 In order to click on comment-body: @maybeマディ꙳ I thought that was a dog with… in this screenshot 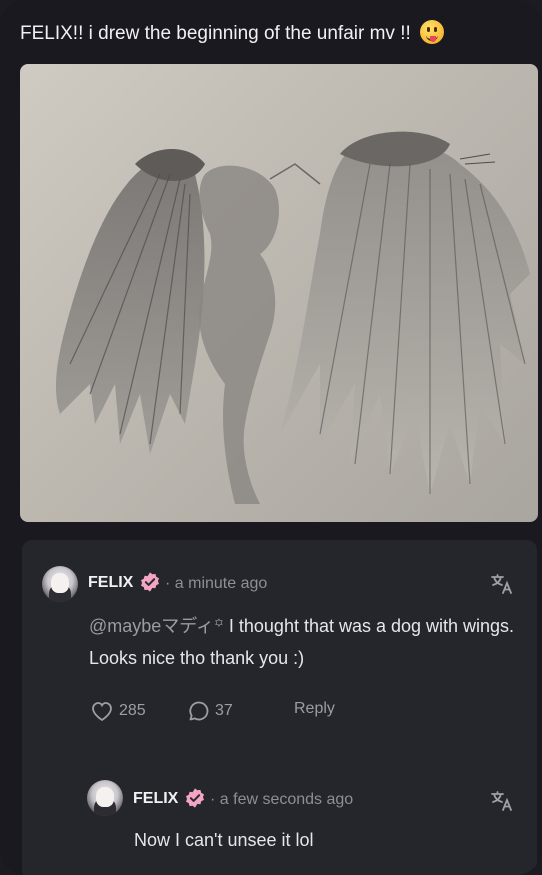, I will do `click(304, 642)`.